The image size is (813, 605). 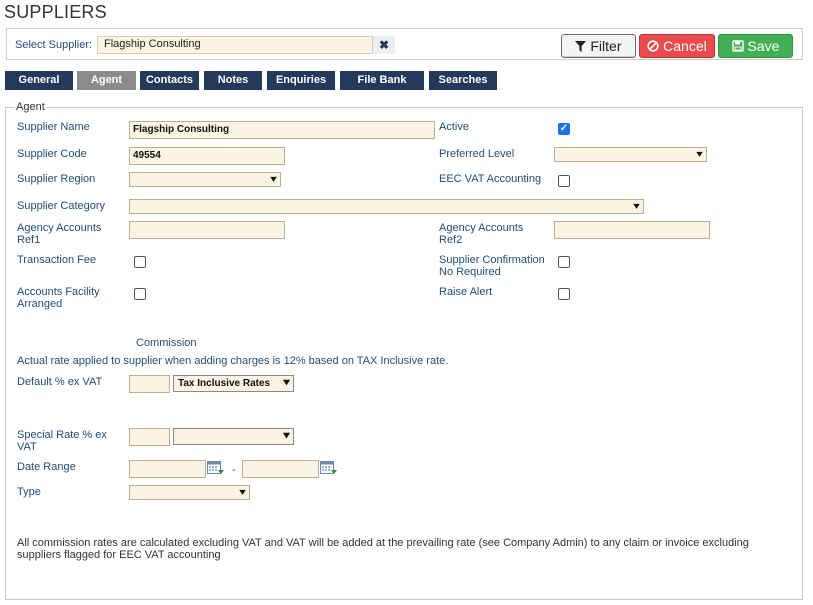 What do you see at coordinates (140, 294) in the screenshot?
I see `accounts-facility-checkbox` at bounding box center [140, 294].